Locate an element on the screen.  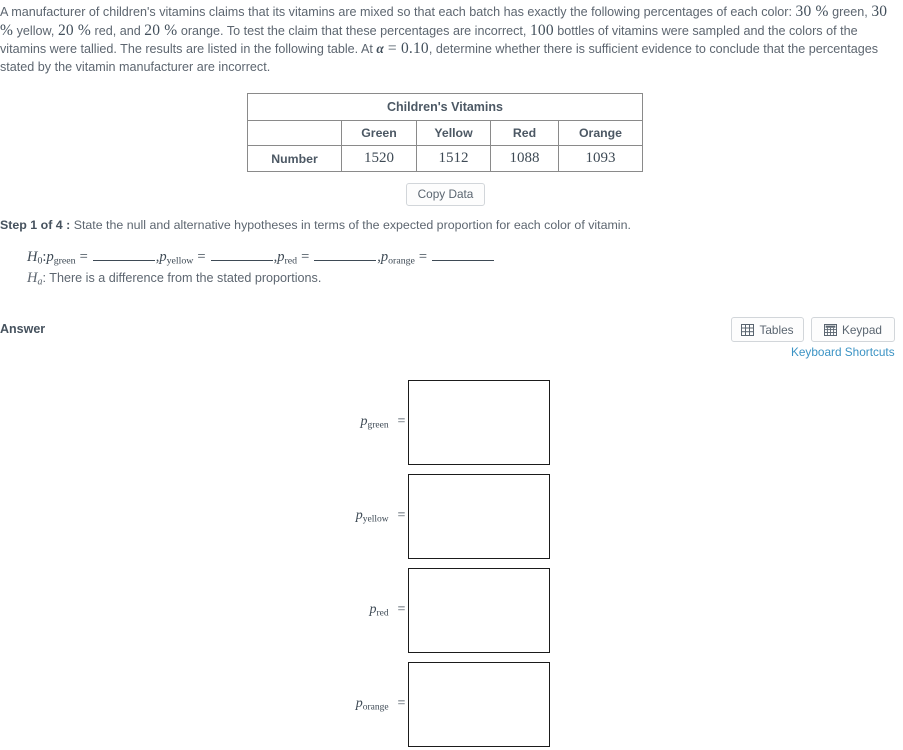
answer-equals-orange: = is located at coordinates (401, 703).